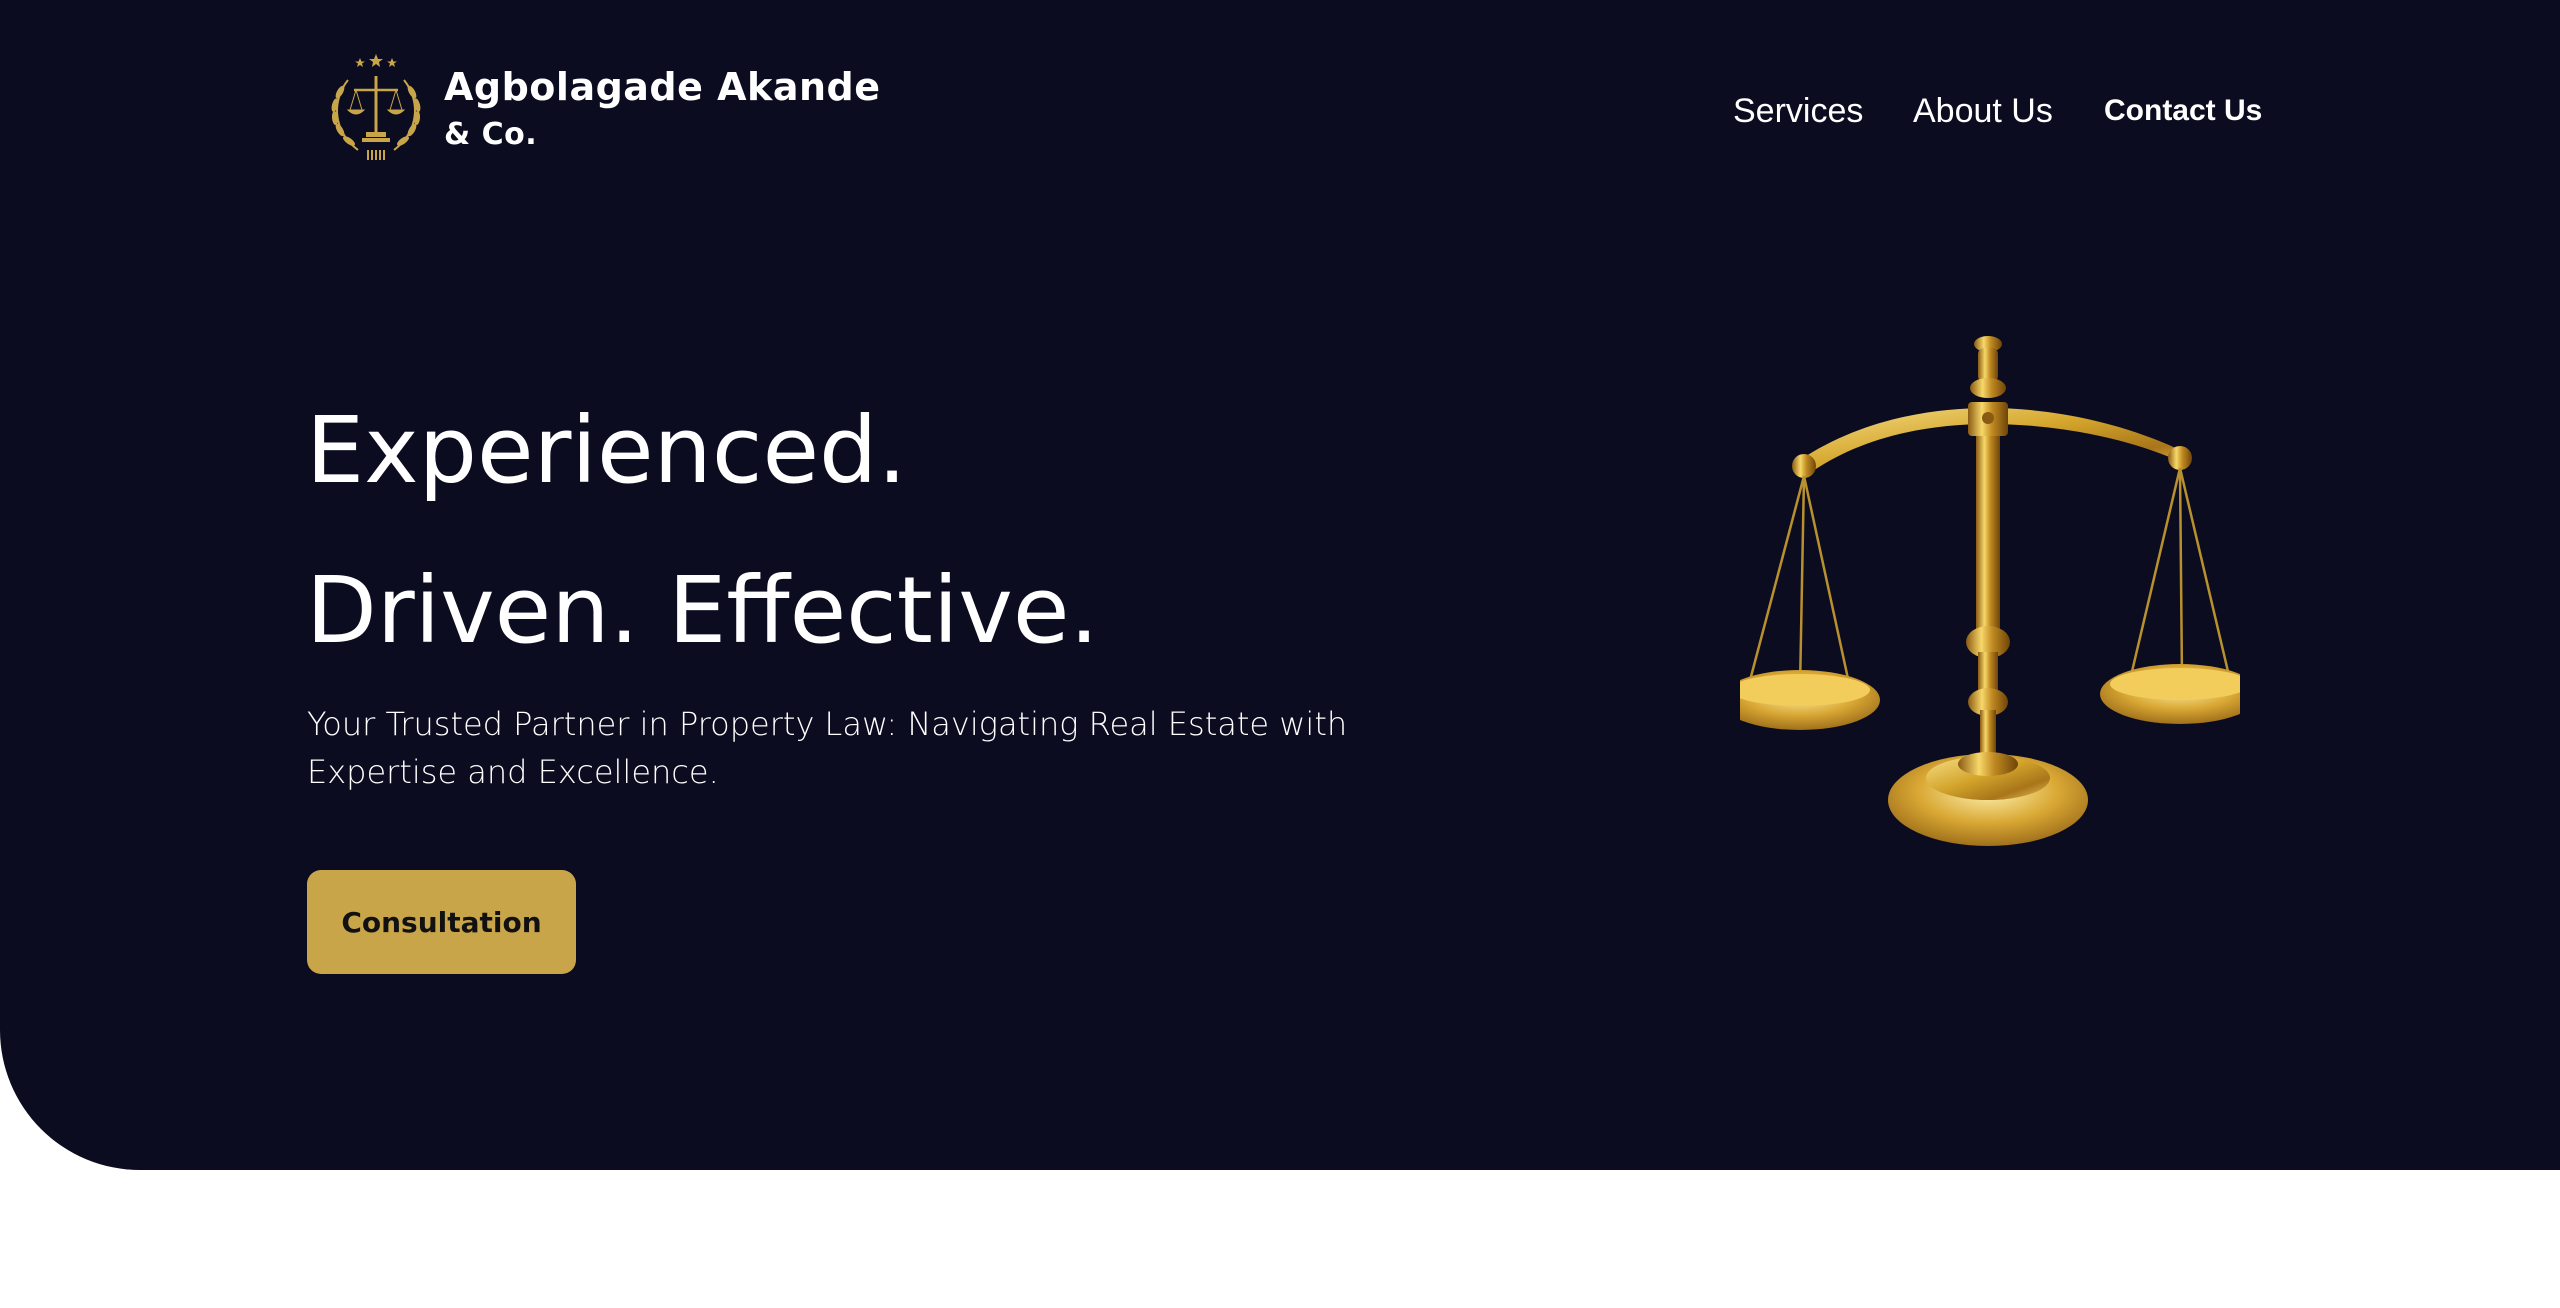 This screenshot has height=1308, width=2560. I want to click on consultation-button: Consultation, so click(441, 922).